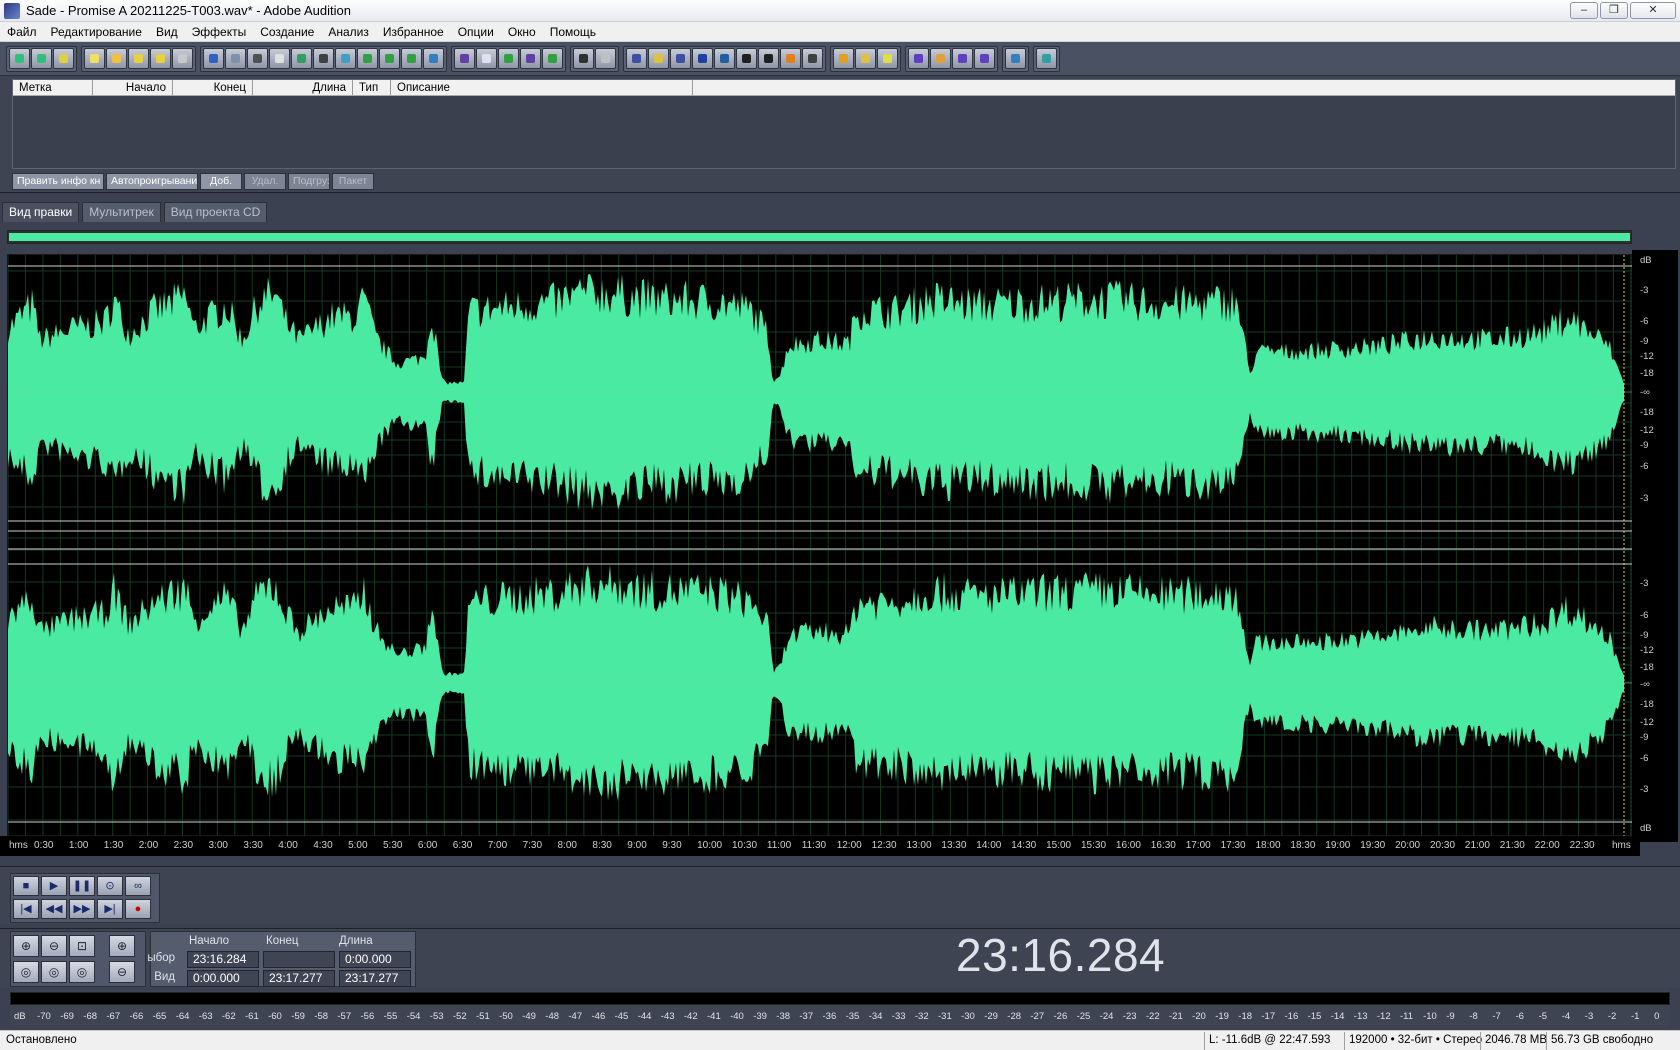 This screenshot has width=1680, height=1050. What do you see at coordinates (82, 946) in the screenshot?
I see `zoom-full-icon: ⊡` at bounding box center [82, 946].